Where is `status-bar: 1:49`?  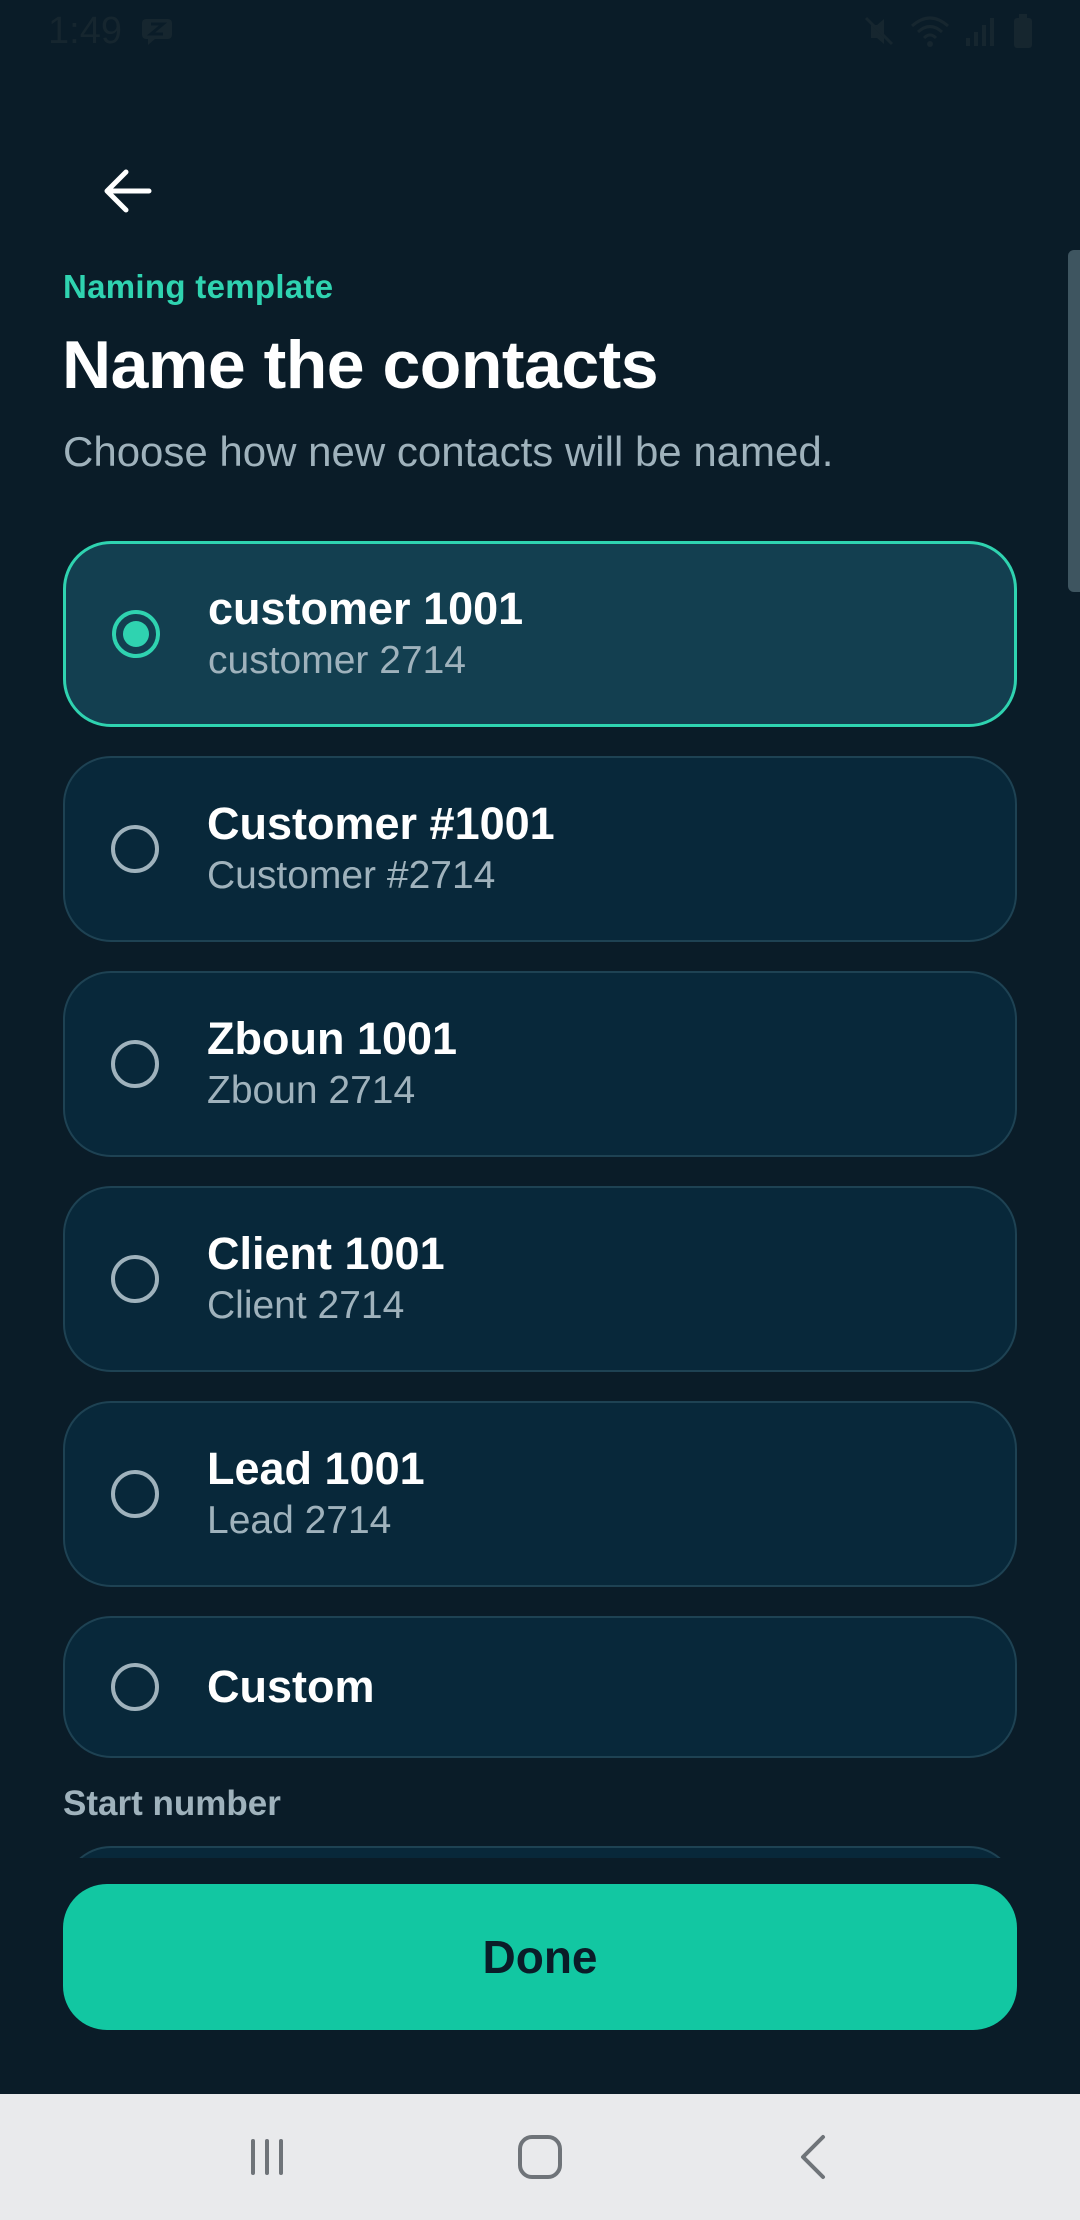
status-bar: 1:49 is located at coordinates (540, 31).